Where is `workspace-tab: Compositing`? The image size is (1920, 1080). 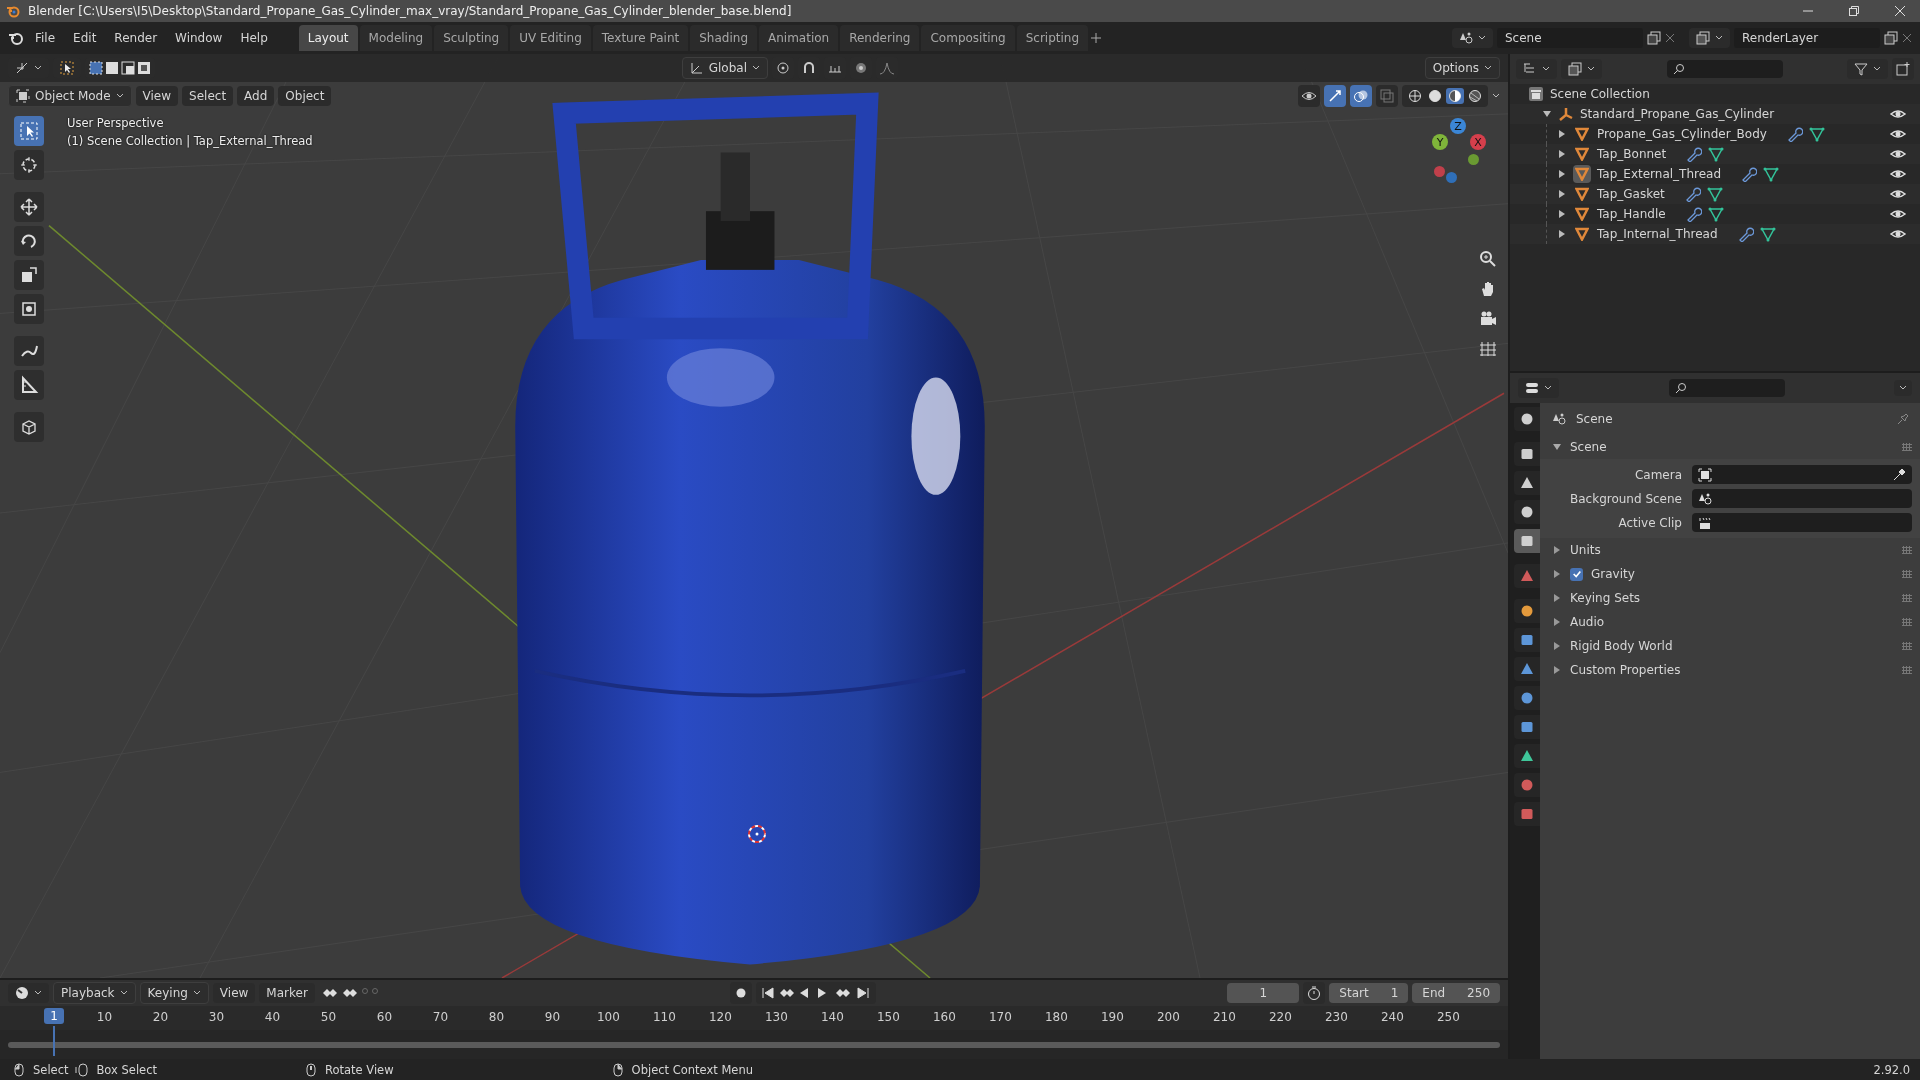 workspace-tab: Compositing is located at coordinates (968, 38).